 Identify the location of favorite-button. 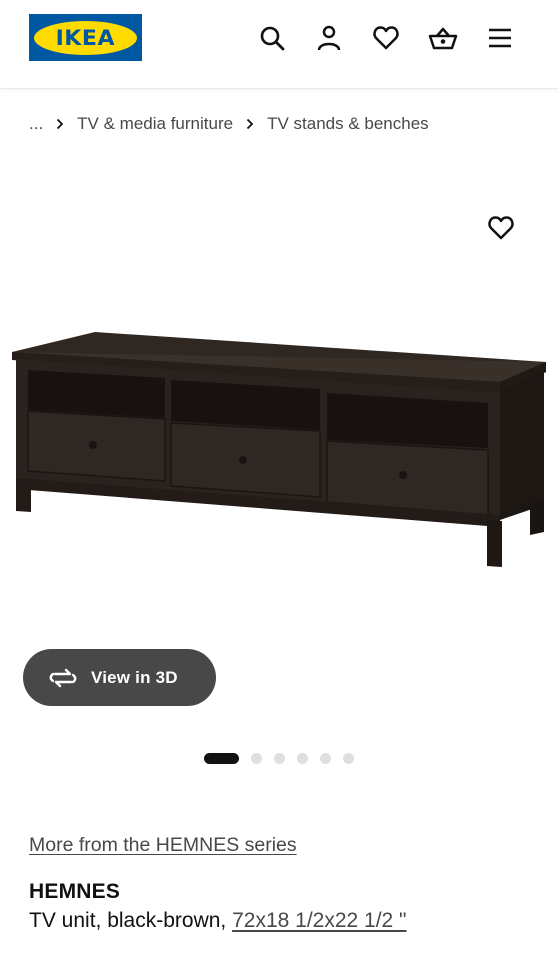
(501, 228).